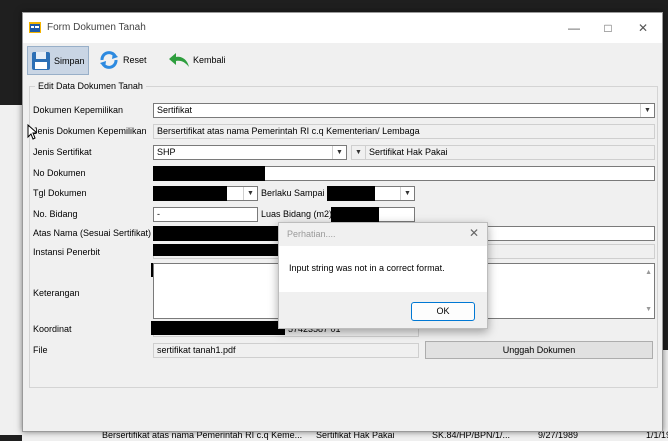 The width and height of the screenshot is (668, 441). What do you see at coordinates (59, 173) in the screenshot?
I see `no-dokumen-label: No Dokumen` at bounding box center [59, 173].